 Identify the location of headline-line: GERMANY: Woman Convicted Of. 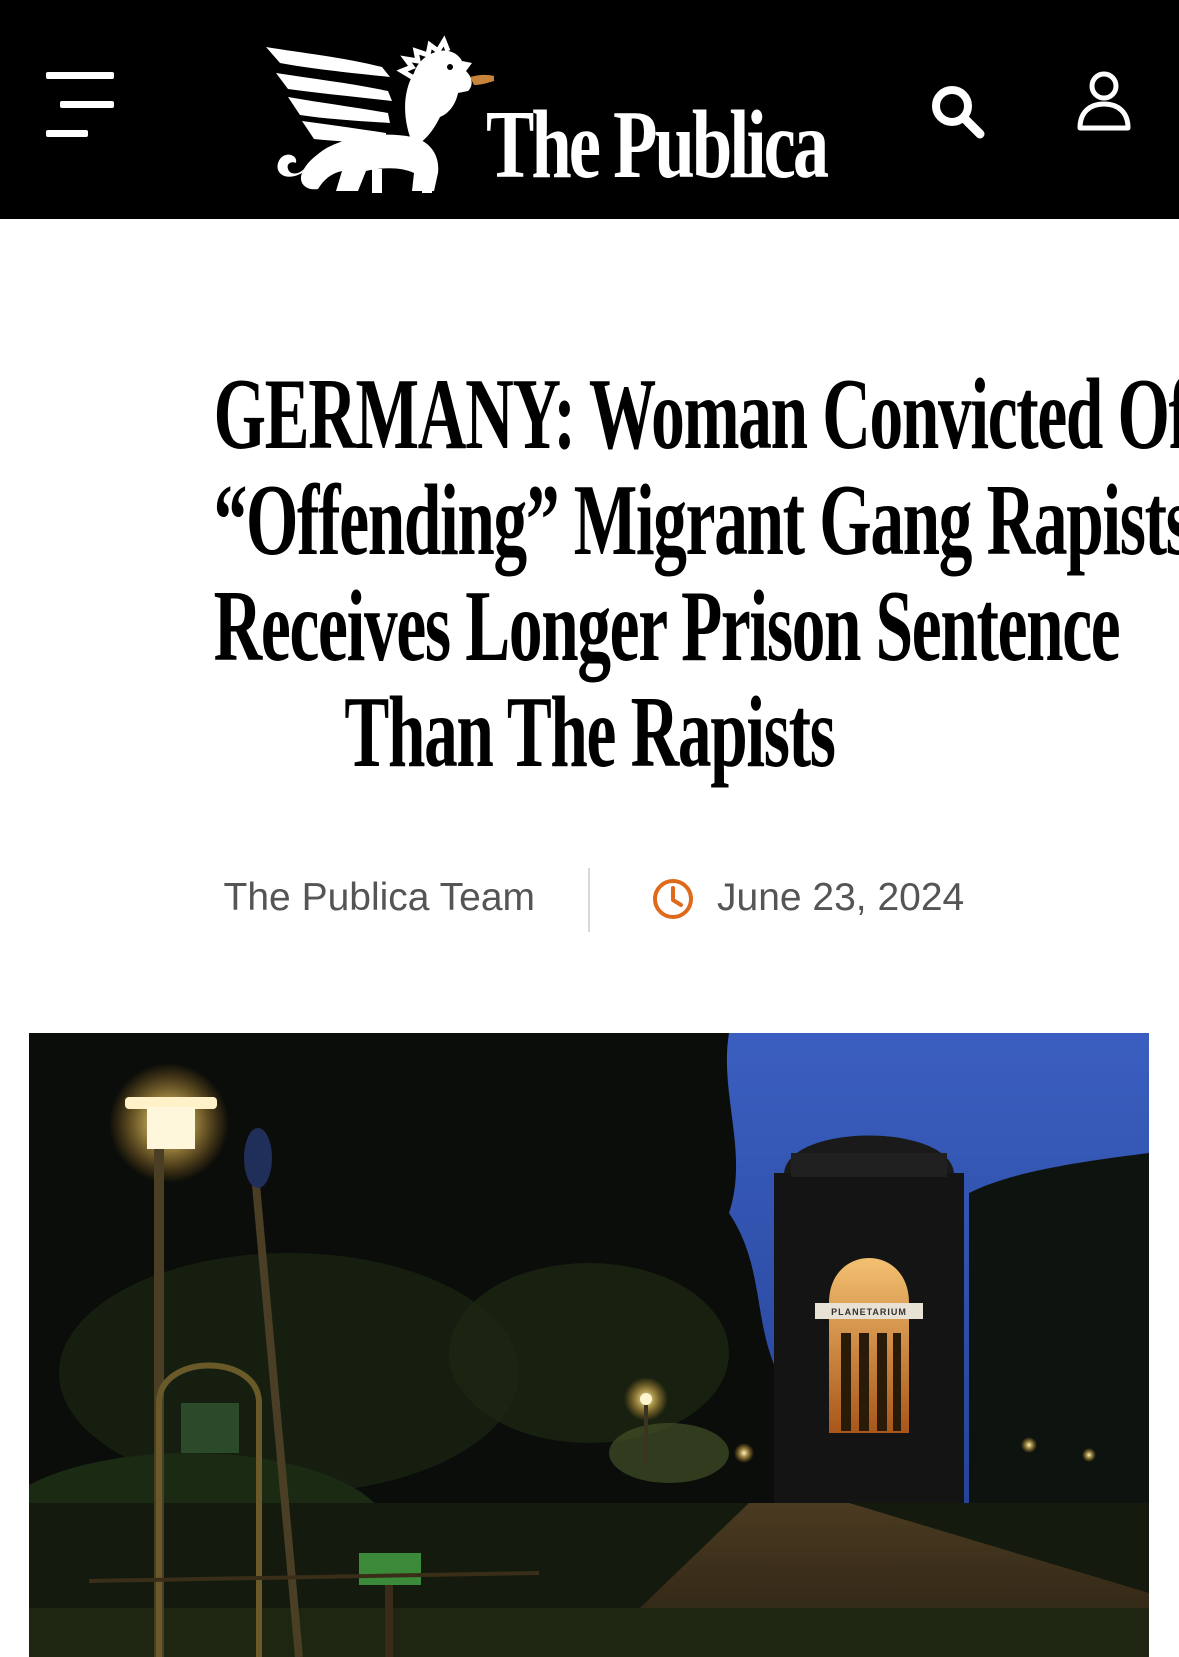
(696, 414).